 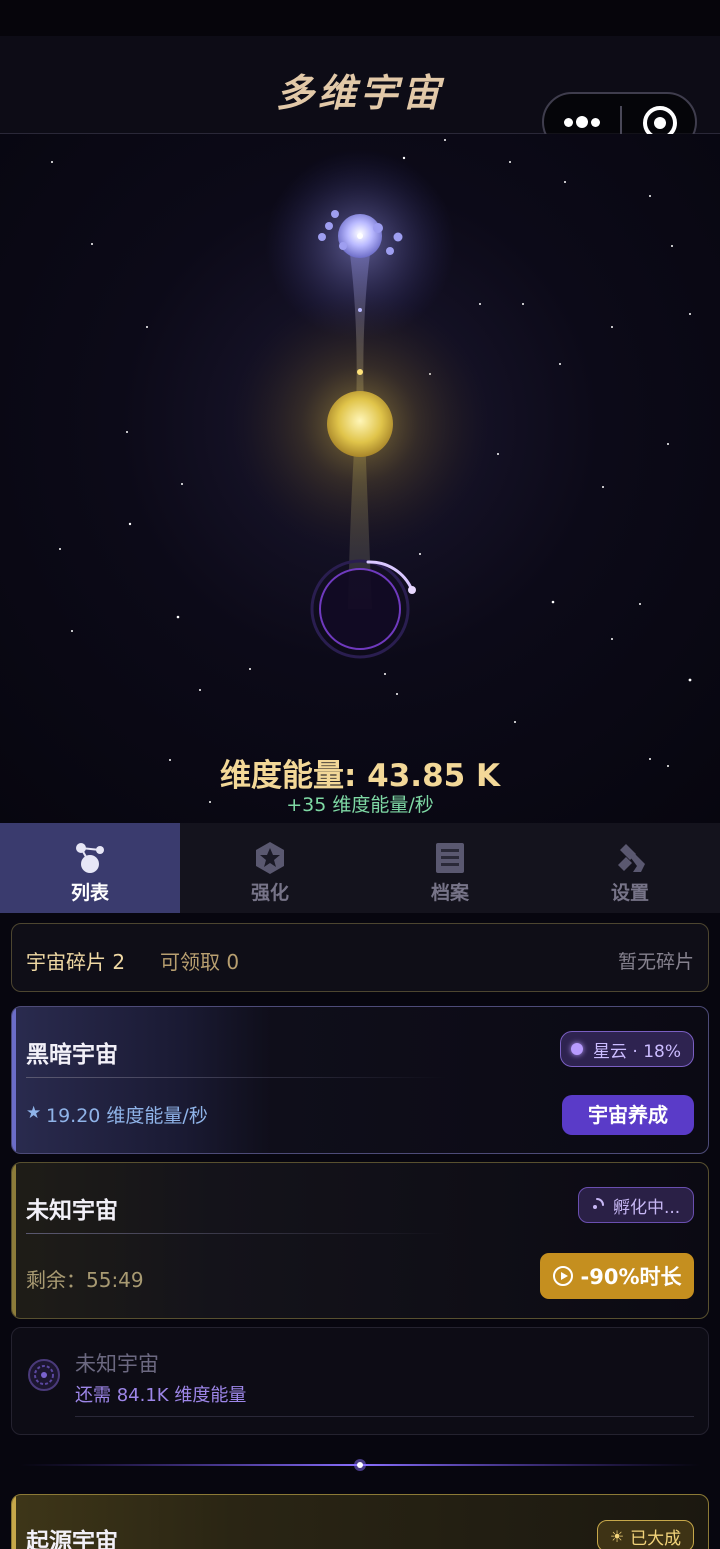 I want to click on more-dots-icon, so click(x=582, y=122).